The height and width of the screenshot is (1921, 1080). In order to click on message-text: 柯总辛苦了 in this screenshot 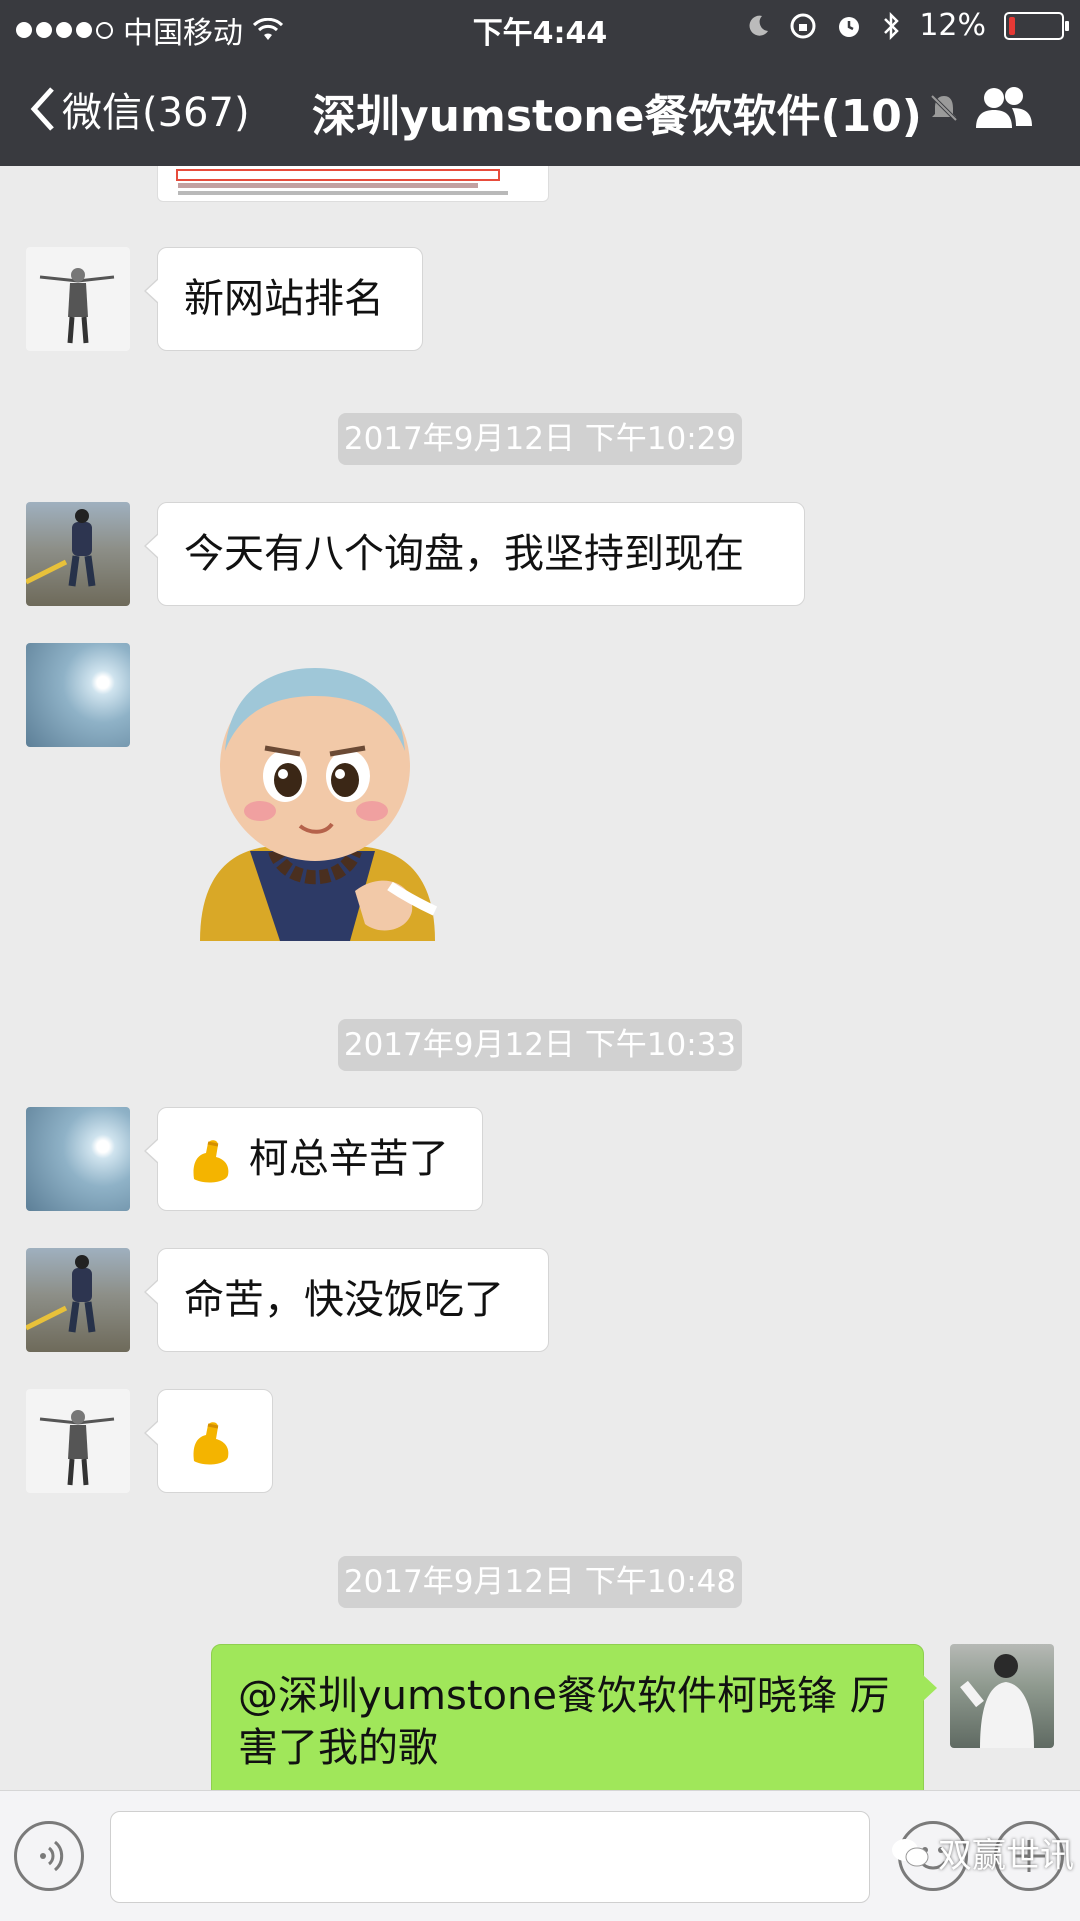, I will do `click(348, 1159)`.